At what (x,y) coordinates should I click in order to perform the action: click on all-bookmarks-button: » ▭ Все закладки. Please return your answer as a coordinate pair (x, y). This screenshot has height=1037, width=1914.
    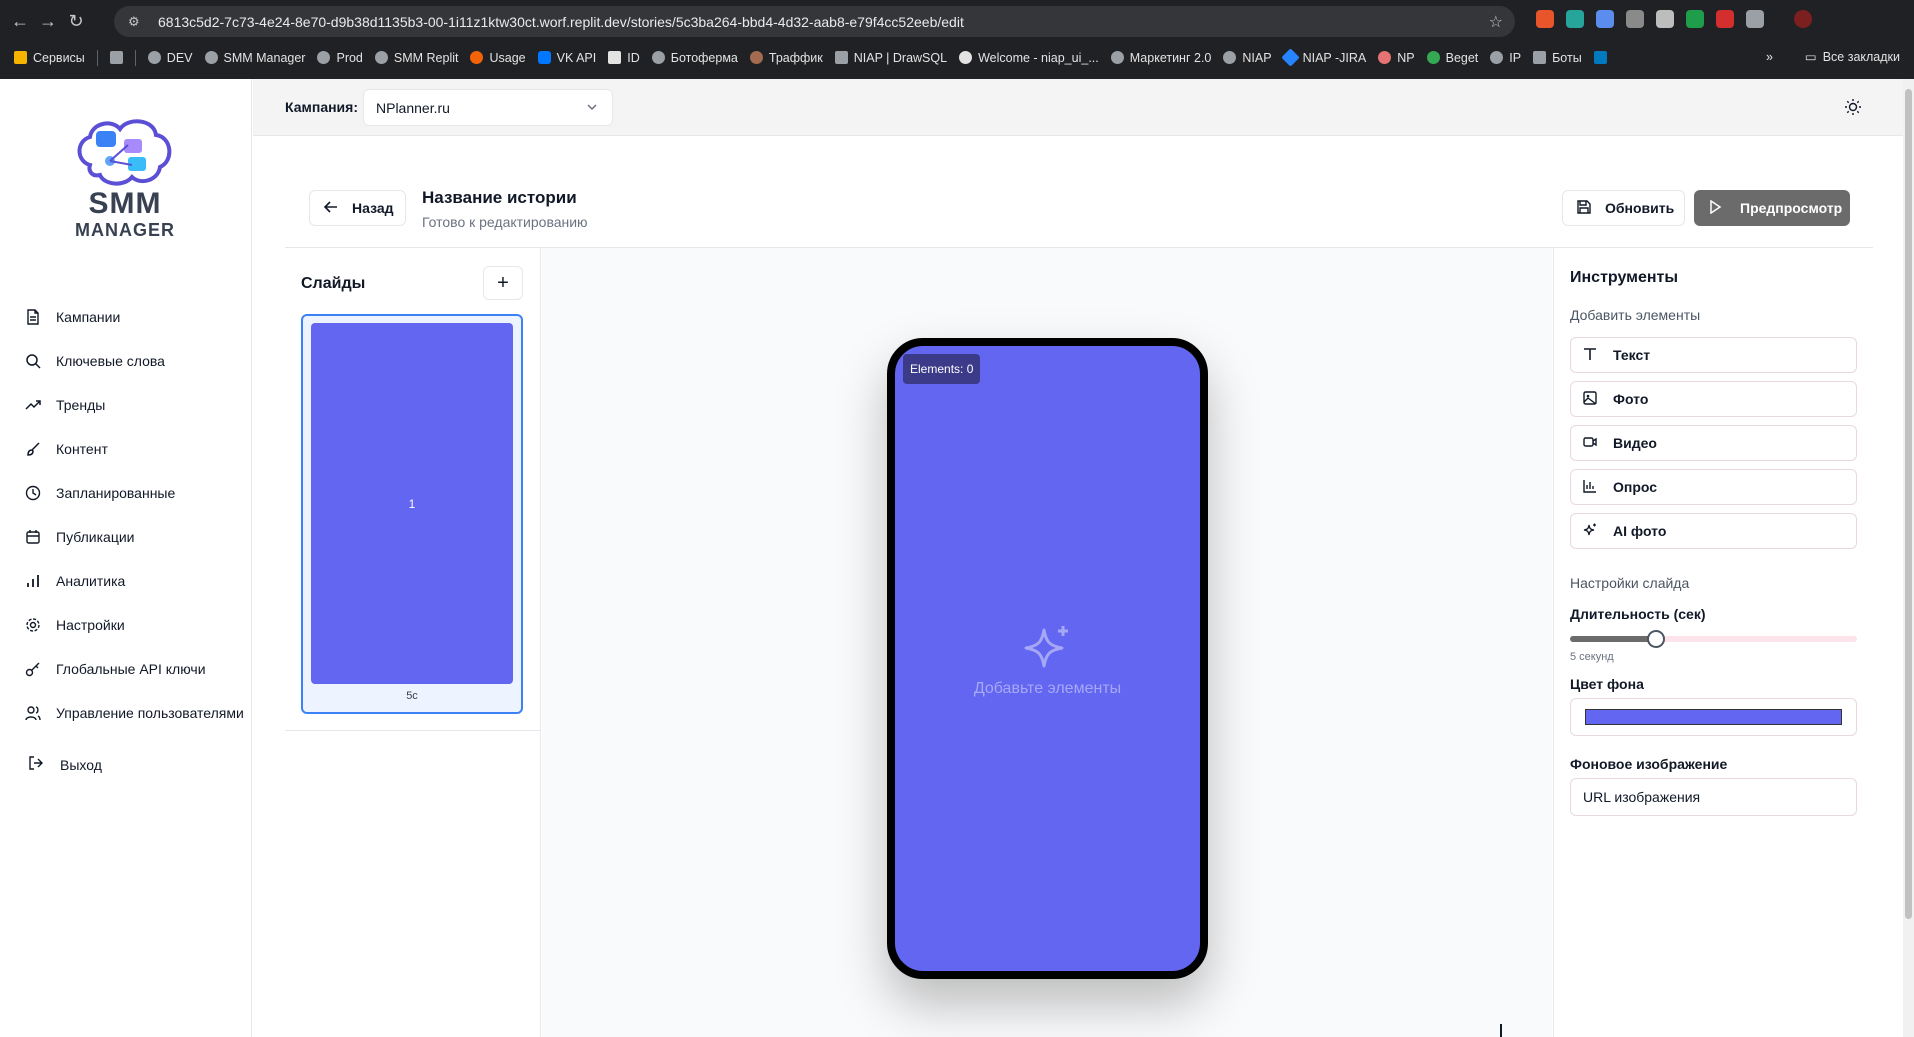
    Looking at the image, I should click on (1833, 57).